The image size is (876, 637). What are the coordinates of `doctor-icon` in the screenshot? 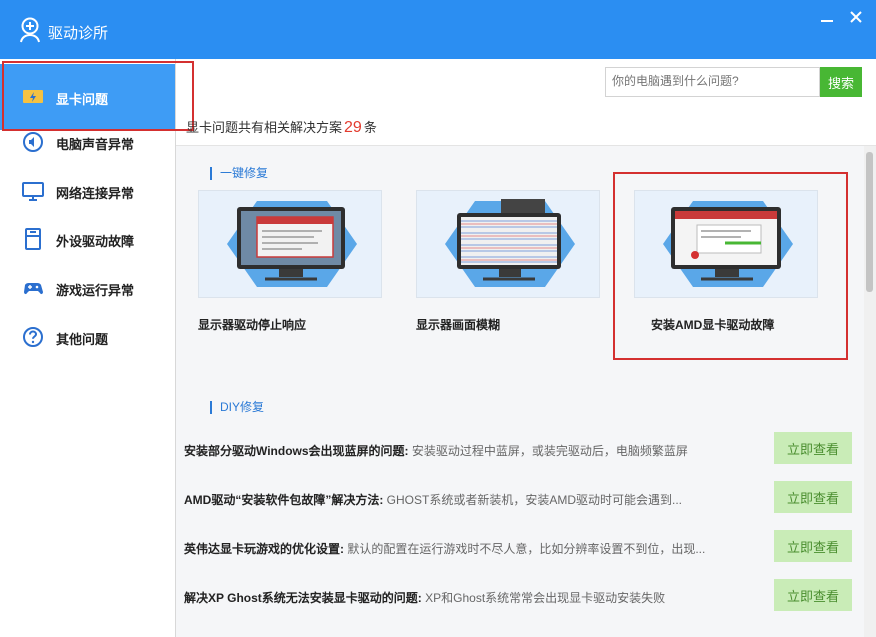 It's located at (30, 30).